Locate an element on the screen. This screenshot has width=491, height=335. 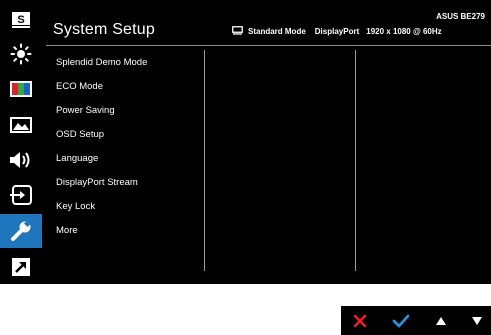
menu-item-language: Language is located at coordinates (101, 166).